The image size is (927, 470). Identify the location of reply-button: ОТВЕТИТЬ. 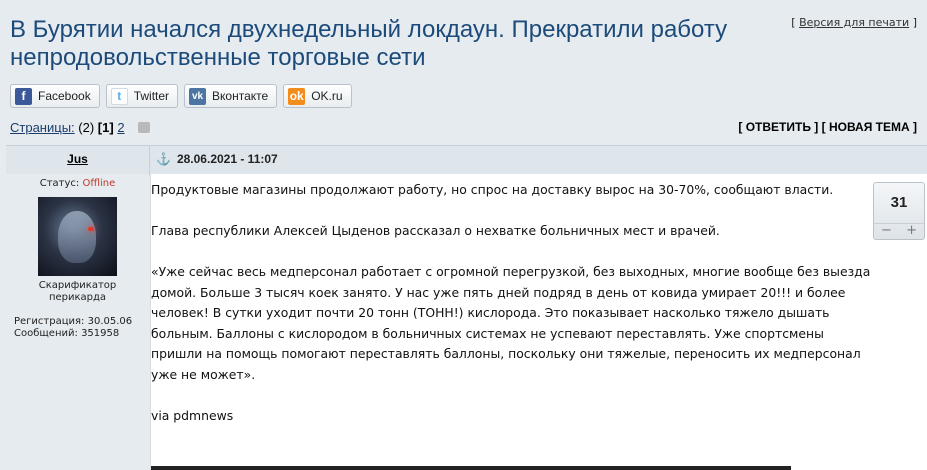
(778, 127).